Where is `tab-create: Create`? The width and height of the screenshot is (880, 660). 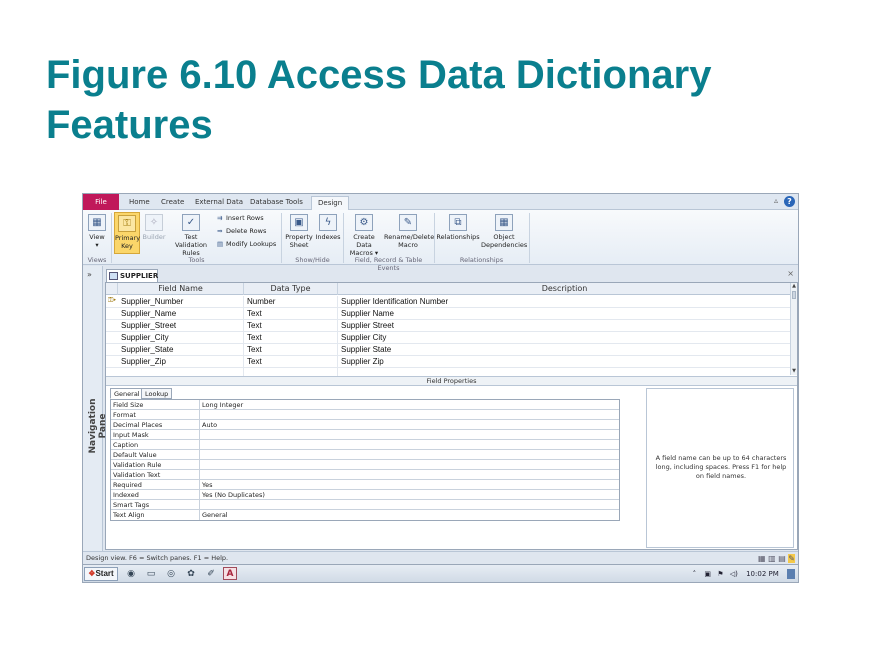 tab-create: Create is located at coordinates (172, 203).